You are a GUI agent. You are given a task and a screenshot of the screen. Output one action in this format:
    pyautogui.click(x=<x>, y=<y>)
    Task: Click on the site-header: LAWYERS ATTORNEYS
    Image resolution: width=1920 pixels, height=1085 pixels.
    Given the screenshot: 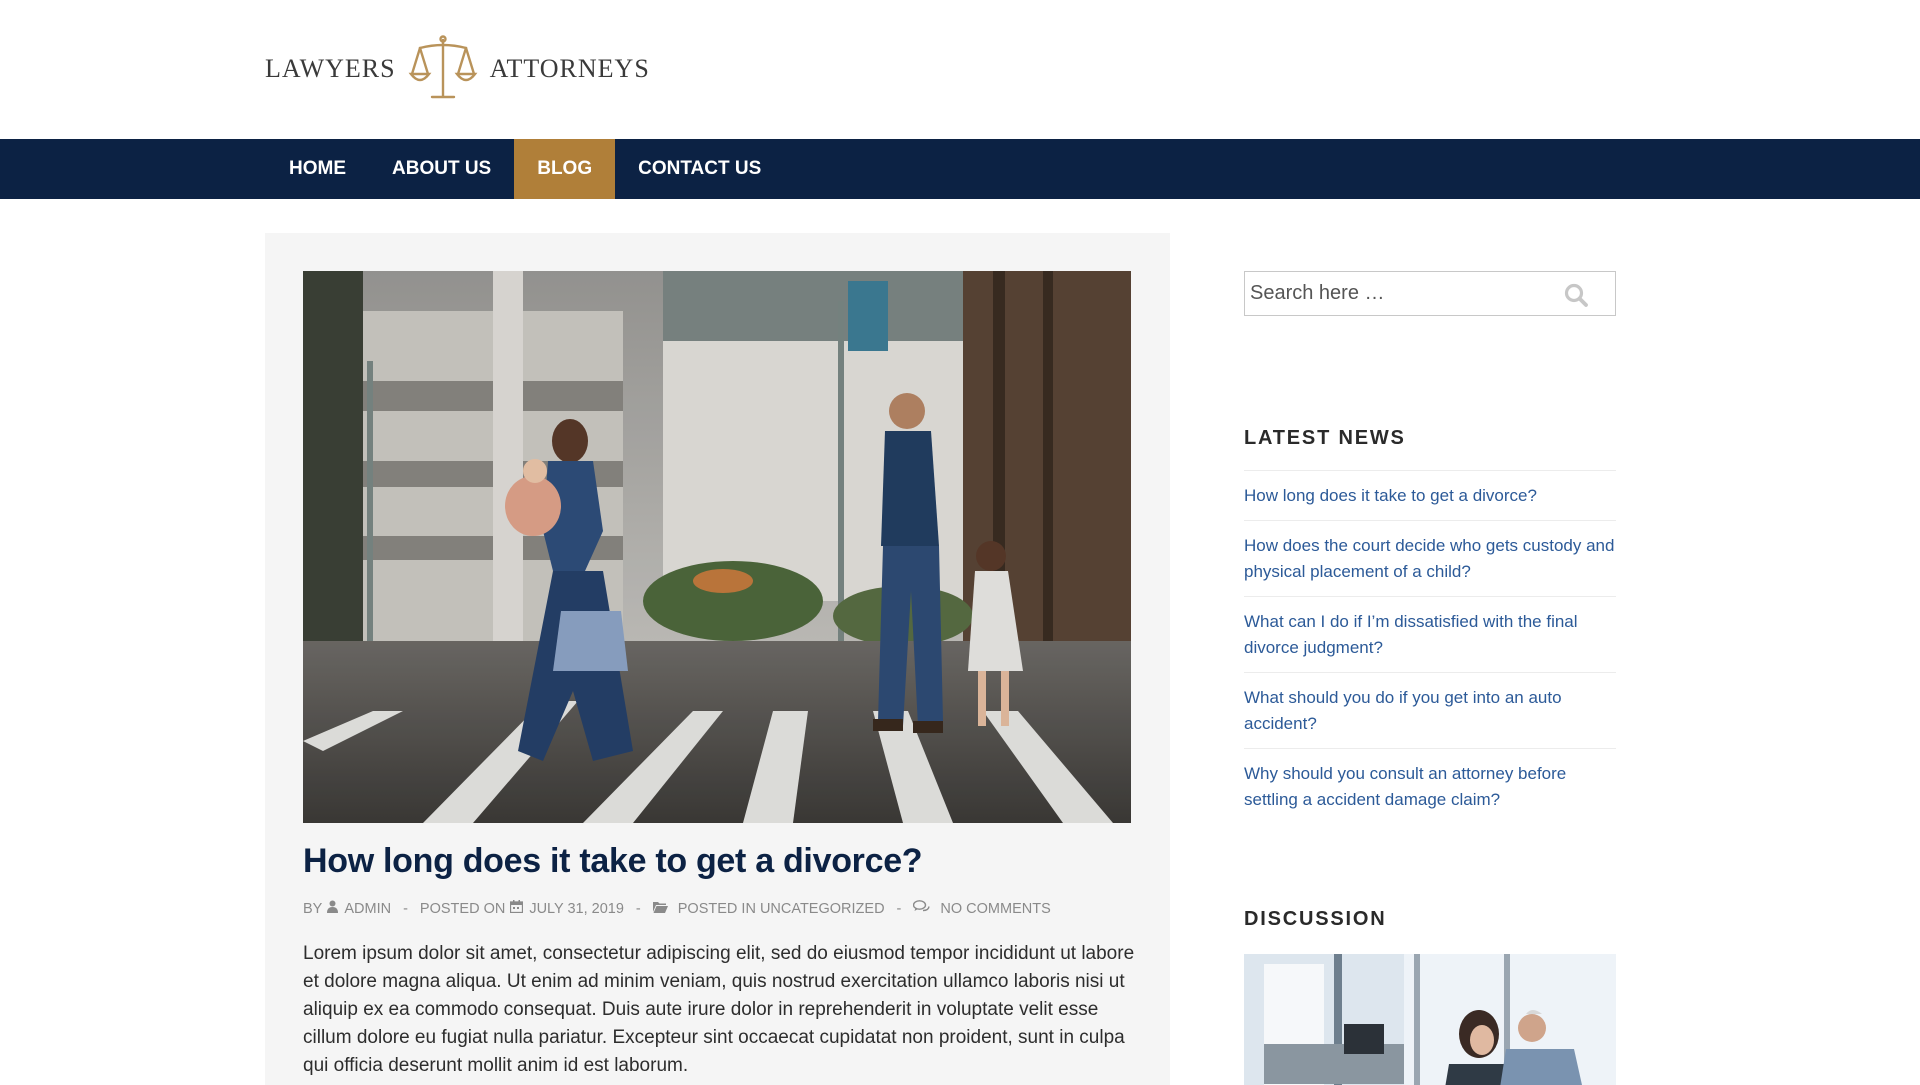 What is the action you would take?
    pyautogui.click(x=960, y=69)
    